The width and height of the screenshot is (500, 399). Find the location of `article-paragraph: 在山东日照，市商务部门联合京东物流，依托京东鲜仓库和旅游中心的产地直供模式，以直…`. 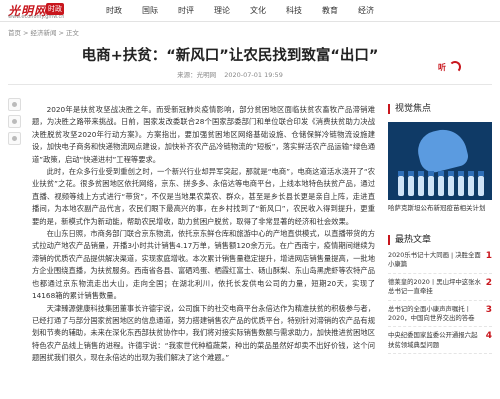

article-paragraph: 在山东日照，市商务部门联合京东物流，依托京东鲜仓库和旅游中心的产地直供模式，以直… is located at coordinates (203, 265).